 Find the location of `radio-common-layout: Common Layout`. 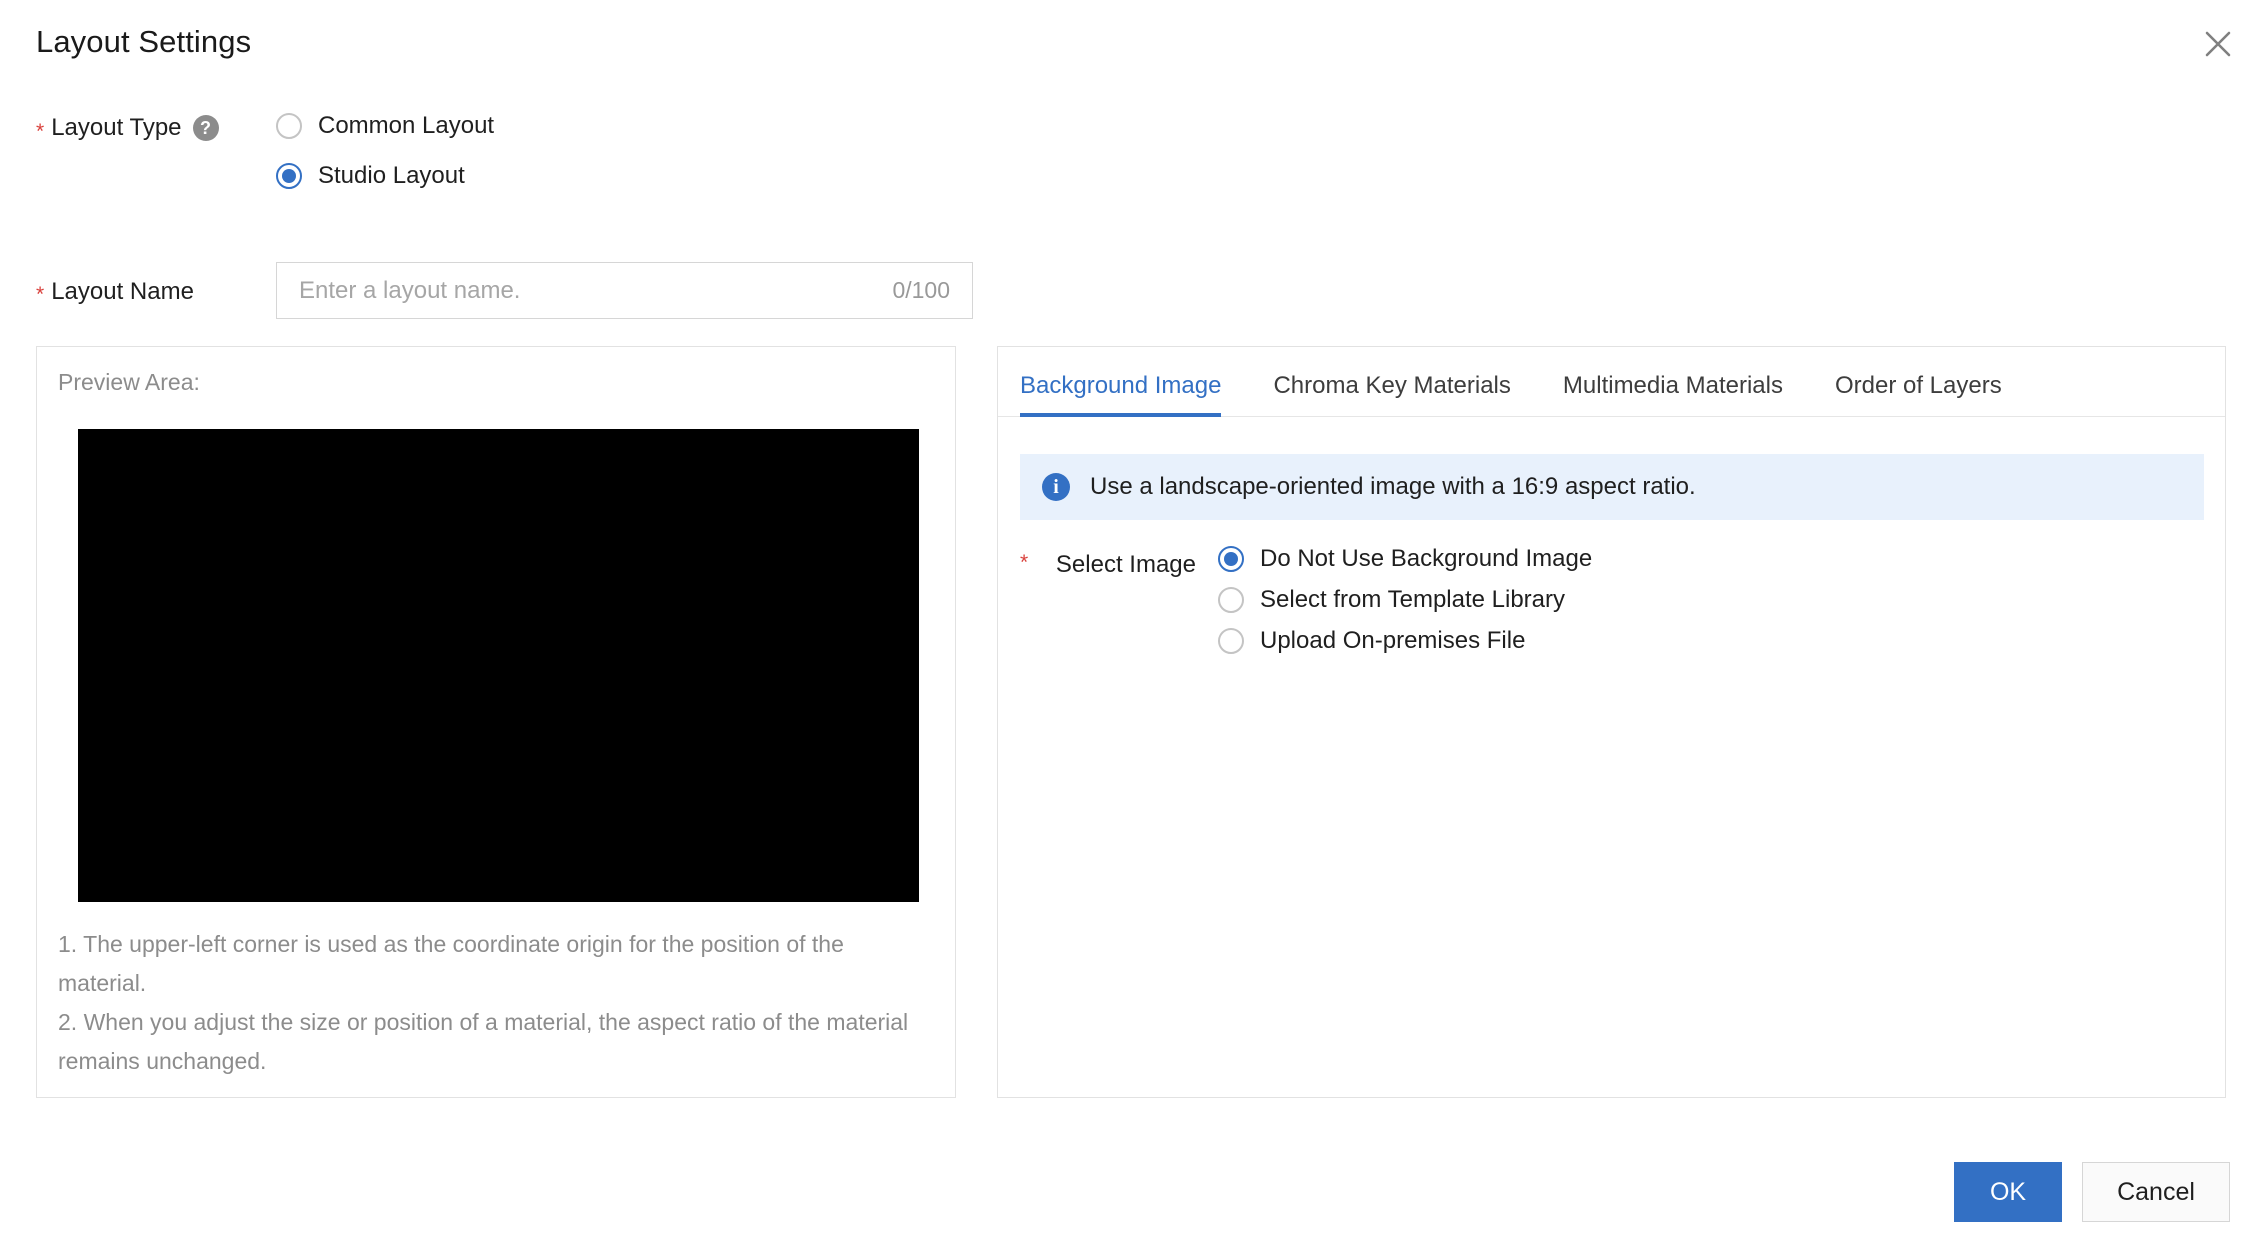

radio-common-layout: Common Layout is located at coordinates (385, 126).